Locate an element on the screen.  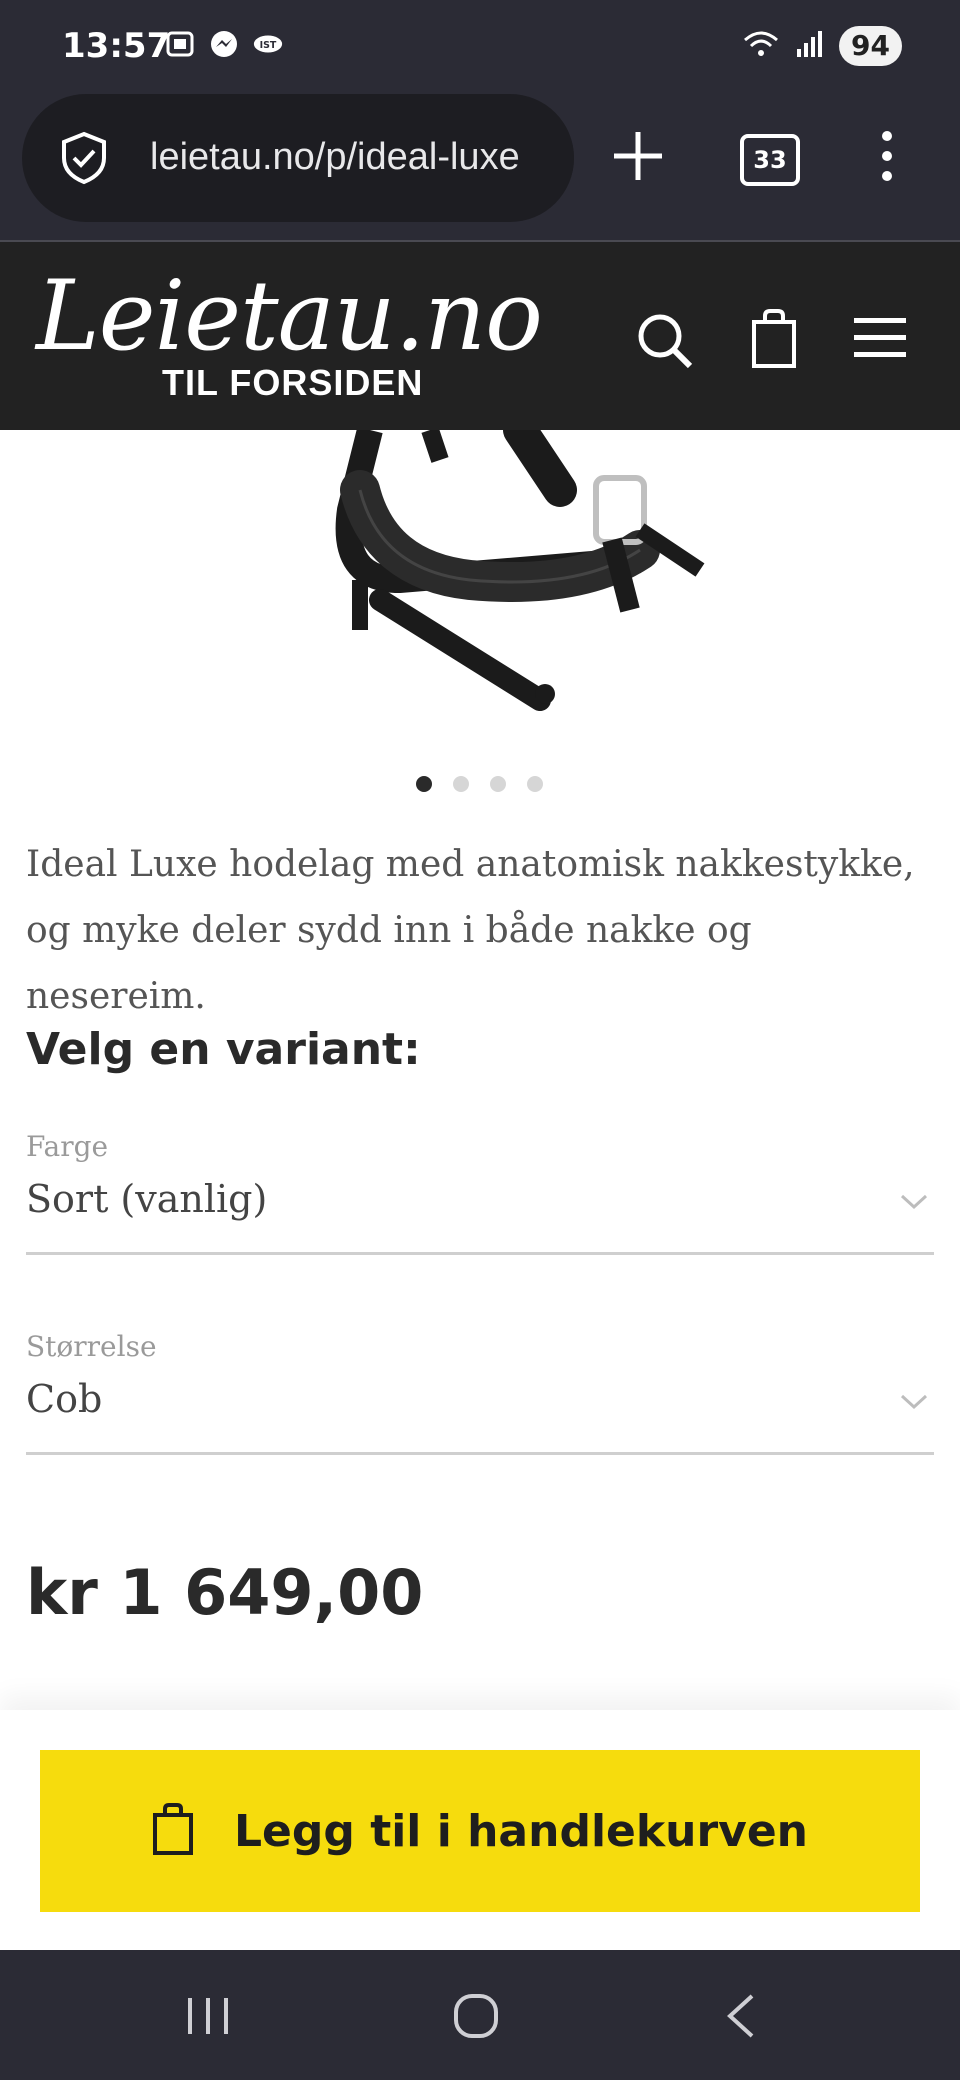
color-select-label: Farge is located at coordinates (67, 1146).